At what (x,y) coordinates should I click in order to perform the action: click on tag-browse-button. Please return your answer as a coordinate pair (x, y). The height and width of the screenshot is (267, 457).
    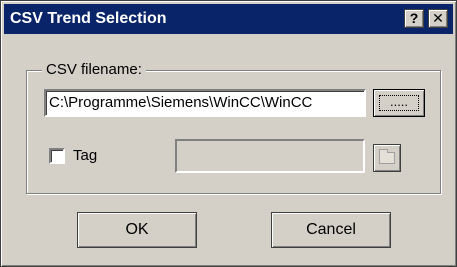
    Looking at the image, I should click on (387, 158).